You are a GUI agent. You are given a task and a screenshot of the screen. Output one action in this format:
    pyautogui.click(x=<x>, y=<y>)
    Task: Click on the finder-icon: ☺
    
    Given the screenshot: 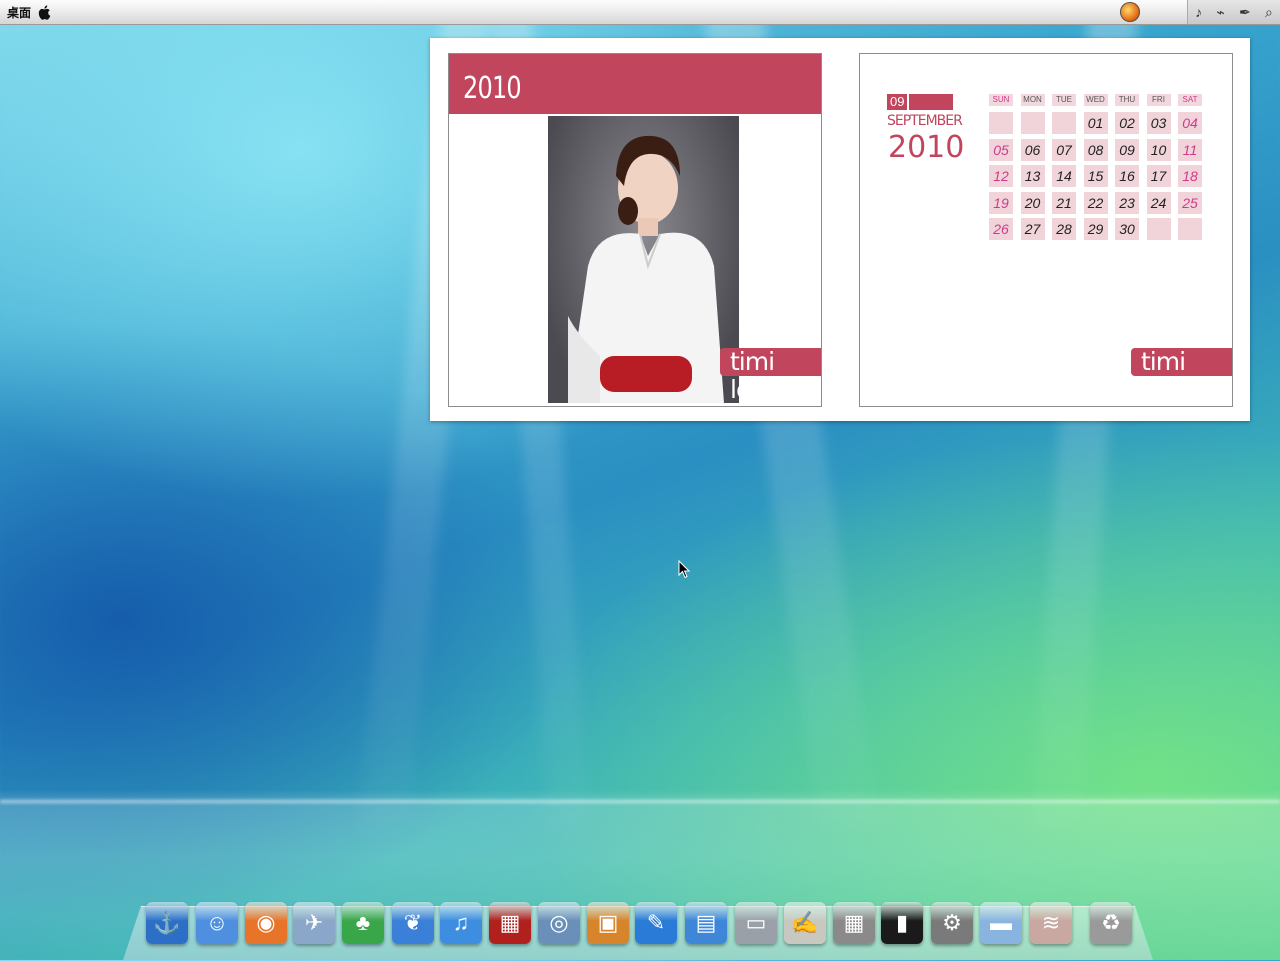 What is the action you would take?
    pyautogui.click(x=217, y=923)
    